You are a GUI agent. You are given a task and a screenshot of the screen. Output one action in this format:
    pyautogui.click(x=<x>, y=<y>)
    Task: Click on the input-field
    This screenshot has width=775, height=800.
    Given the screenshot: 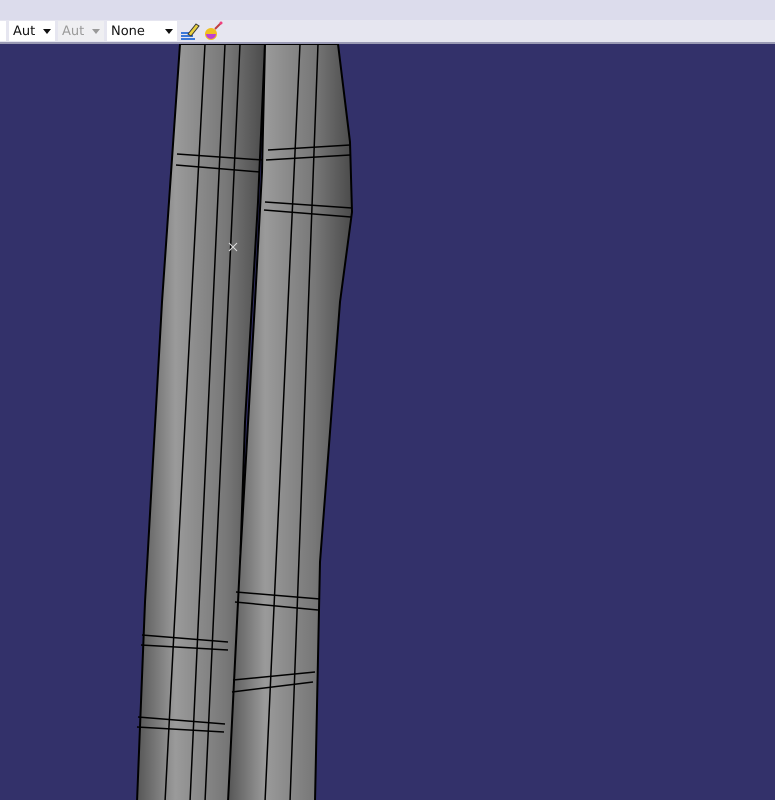 What is the action you would take?
    pyautogui.click(x=3, y=31)
    